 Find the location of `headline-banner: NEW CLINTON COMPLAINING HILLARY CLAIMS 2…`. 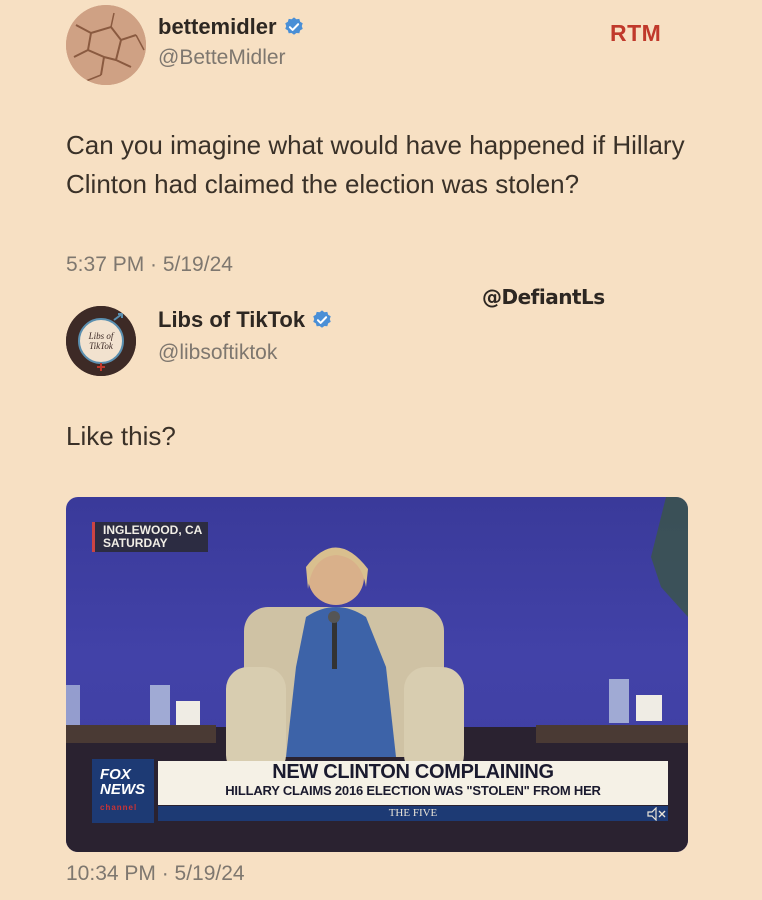

headline-banner: NEW CLINTON COMPLAINING HILLARY CLAIMS 2… is located at coordinates (413, 783).